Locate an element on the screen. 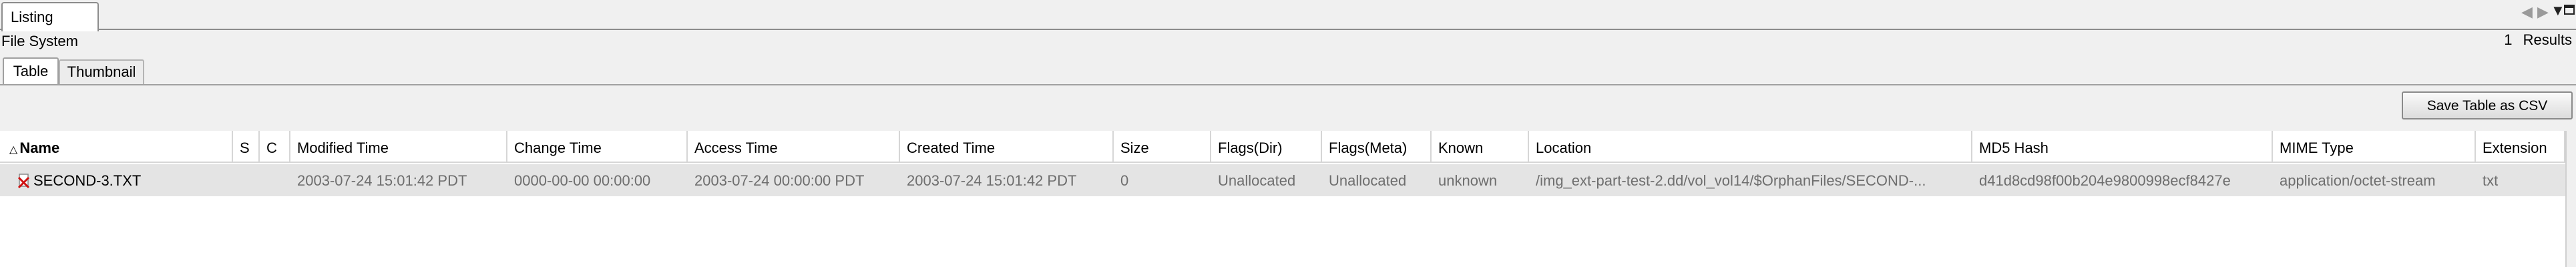  triangle-right-icon: ▶ is located at coordinates (2543, 12).